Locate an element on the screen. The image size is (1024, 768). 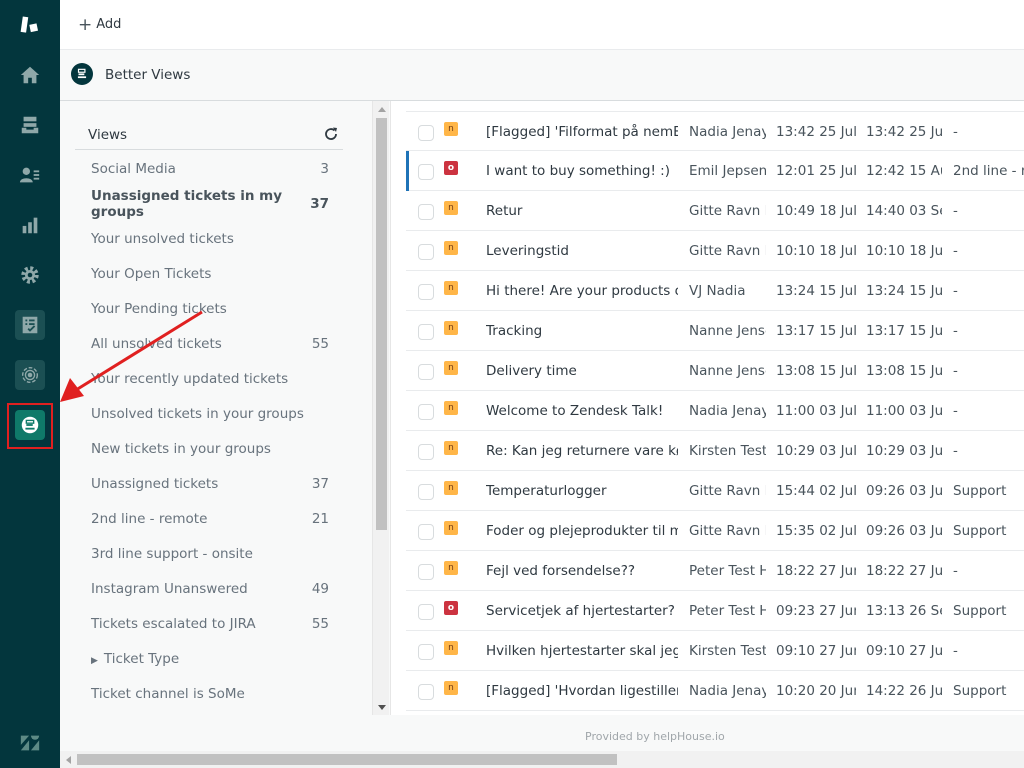
ticket-subject: Welcome to Zendesk Talk! is located at coordinates (582, 411).